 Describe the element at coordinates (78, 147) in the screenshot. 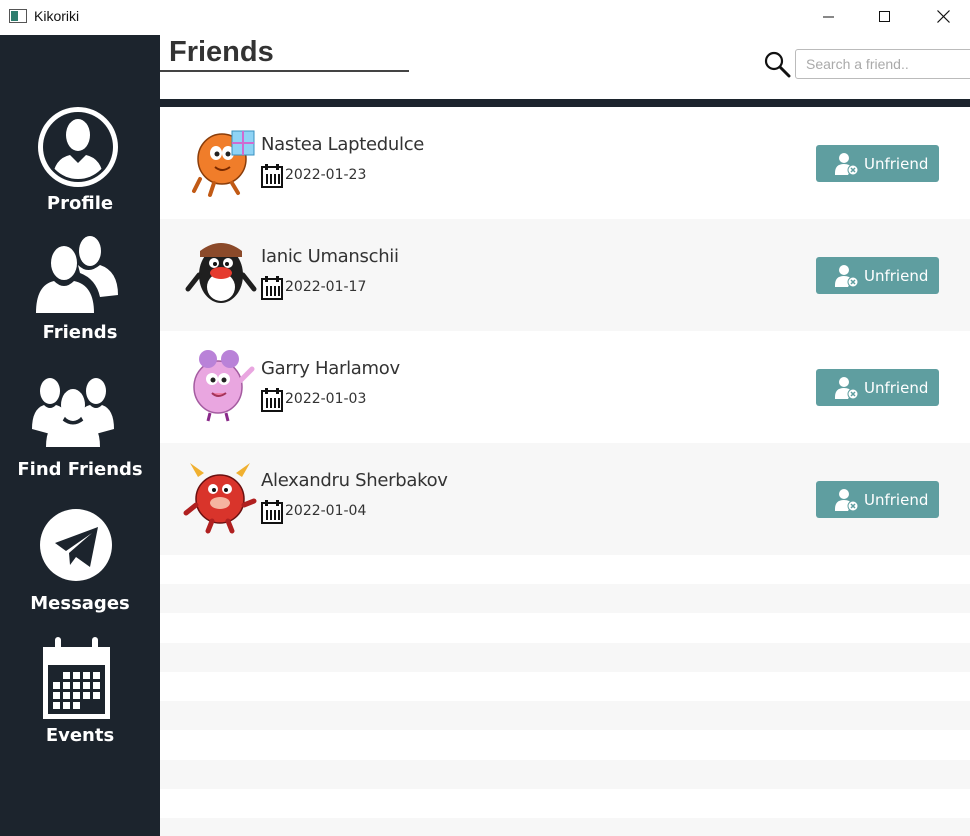

I see `user-icon` at that location.